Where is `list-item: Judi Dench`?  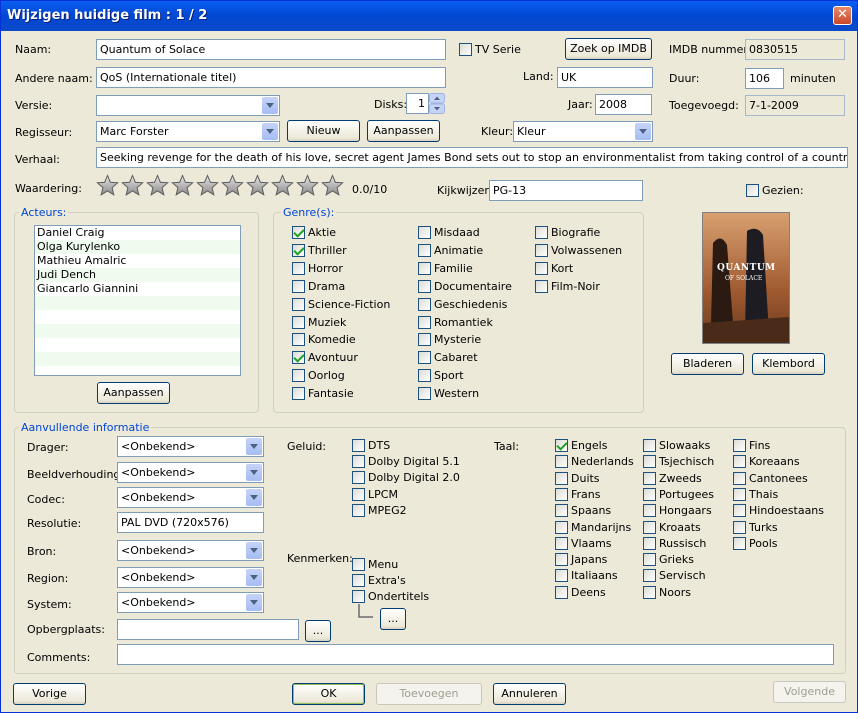
list-item: Judi Dench is located at coordinates (137, 275).